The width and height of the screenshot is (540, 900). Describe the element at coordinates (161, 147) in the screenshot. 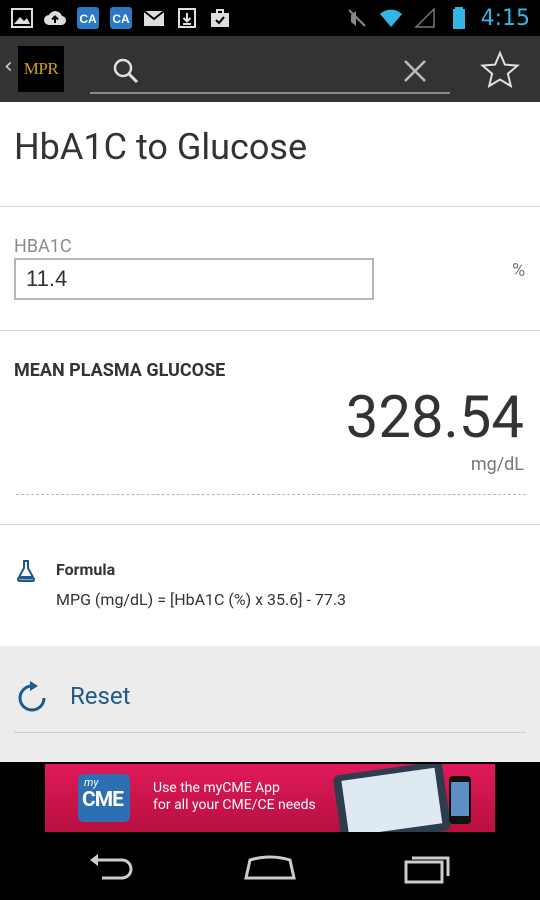

I see `page-title: HbA1C to Glucose` at that location.